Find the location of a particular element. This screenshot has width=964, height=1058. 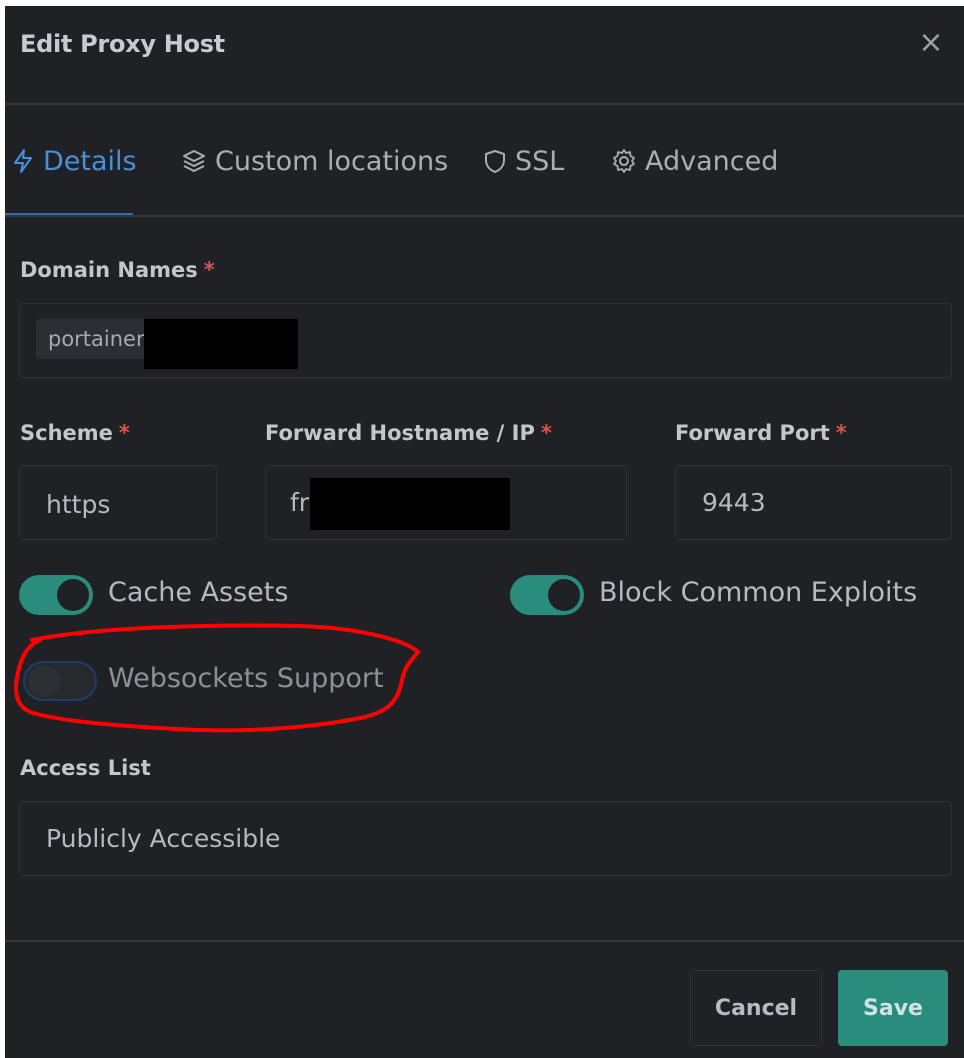

tab-details: Details is located at coordinates (74, 161).